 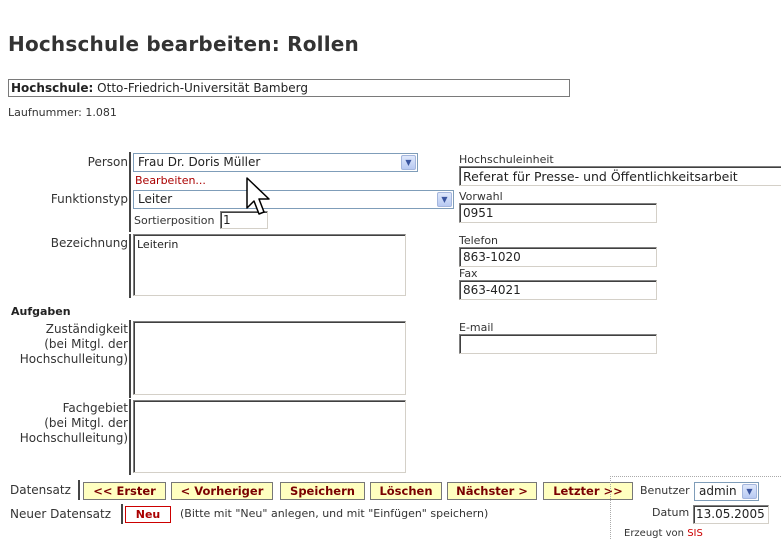 What do you see at coordinates (558, 290) in the screenshot?
I see `fax-input: 863-4021` at bounding box center [558, 290].